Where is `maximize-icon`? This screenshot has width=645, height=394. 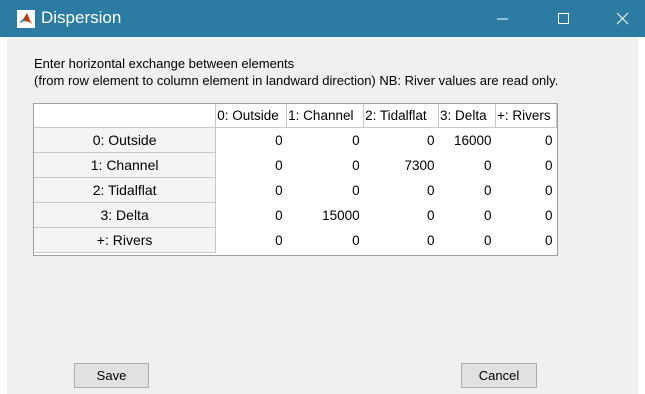
maximize-icon is located at coordinates (563, 18).